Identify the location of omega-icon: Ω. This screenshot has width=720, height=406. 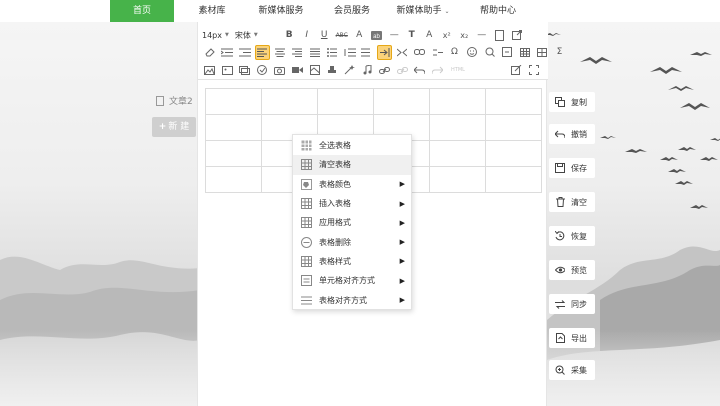
(454, 52).